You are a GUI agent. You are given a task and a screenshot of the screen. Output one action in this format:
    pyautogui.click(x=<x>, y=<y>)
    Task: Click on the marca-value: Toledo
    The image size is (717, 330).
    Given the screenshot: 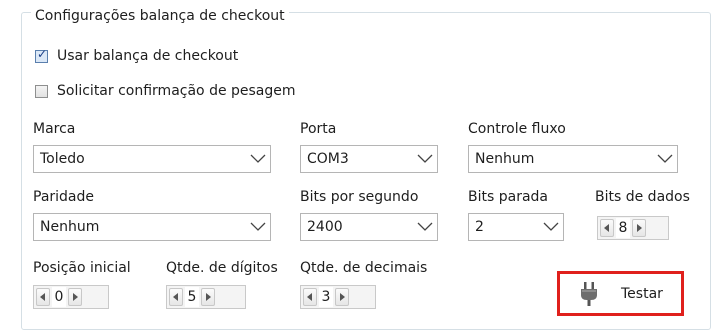 What is the action you would take?
    pyautogui.click(x=62, y=159)
    